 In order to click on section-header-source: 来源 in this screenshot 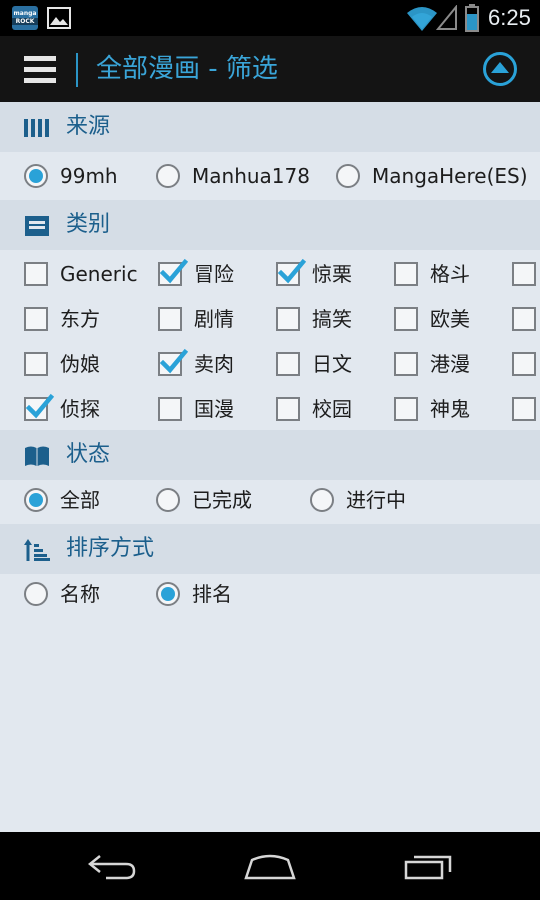, I will do `click(270, 127)`.